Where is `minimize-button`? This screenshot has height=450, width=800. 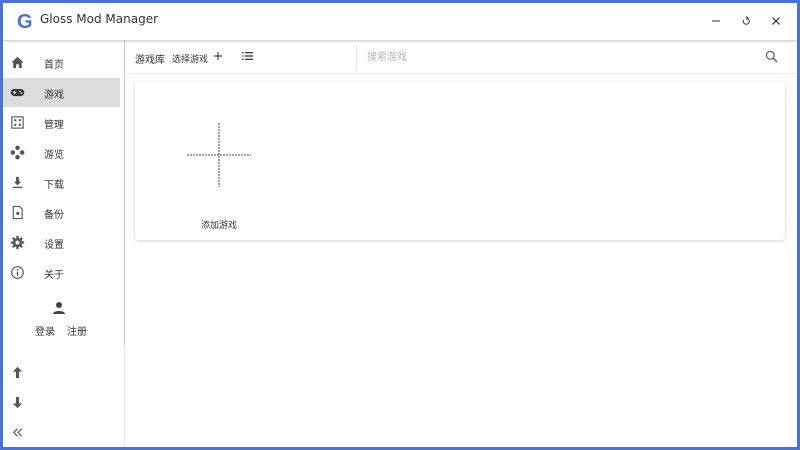
minimize-button is located at coordinates (716, 21).